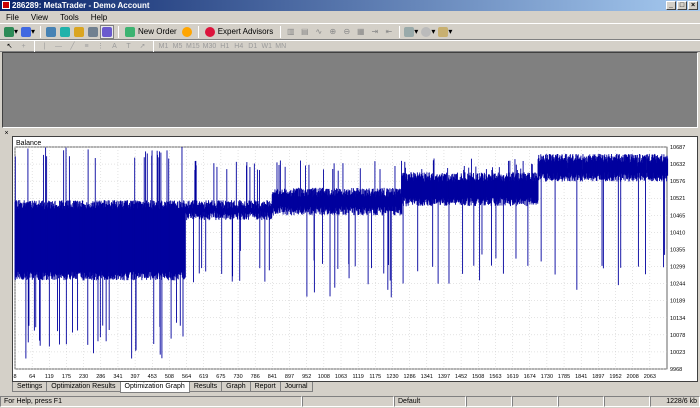 This screenshot has height=408, width=700. What do you see at coordinates (512, 377) in the screenshot?
I see `x-tick-label: 1619` at bounding box center [512, 377].